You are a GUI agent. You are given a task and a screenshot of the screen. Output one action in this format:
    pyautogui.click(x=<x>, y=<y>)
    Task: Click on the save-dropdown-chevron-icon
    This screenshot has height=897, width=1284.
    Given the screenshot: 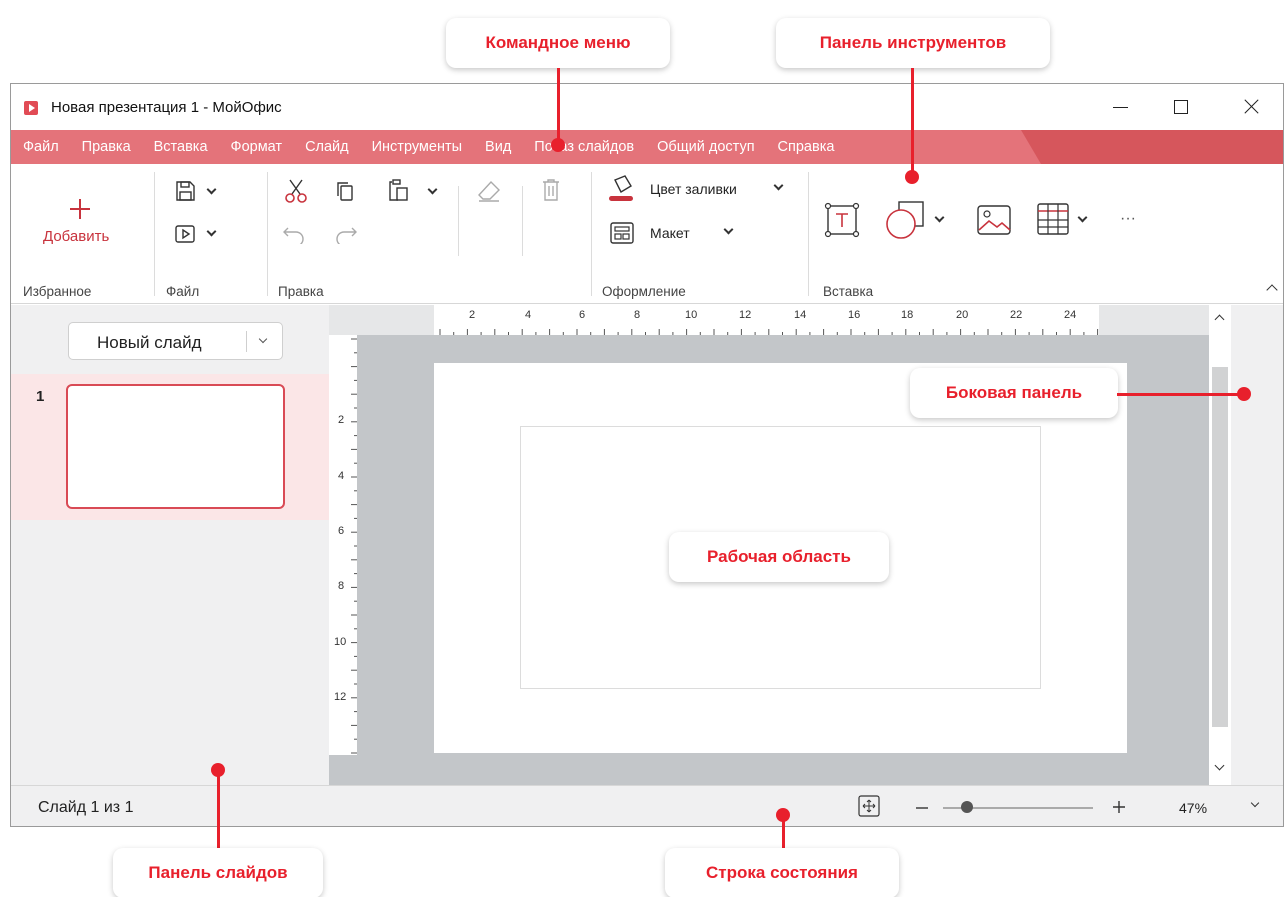 What is the action you would take?
    pyautogui.click(x=211, y=189)
    